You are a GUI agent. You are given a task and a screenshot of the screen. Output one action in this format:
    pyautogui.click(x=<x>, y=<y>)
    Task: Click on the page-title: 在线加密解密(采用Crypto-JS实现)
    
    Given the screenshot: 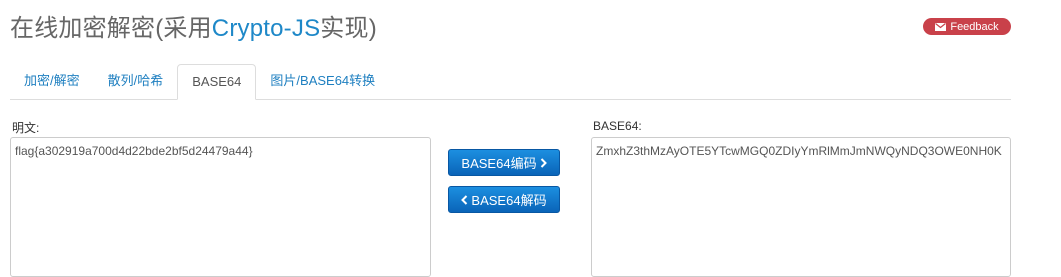 What is the action you would take?
    pyautogui.click(x=193, y=25)
    